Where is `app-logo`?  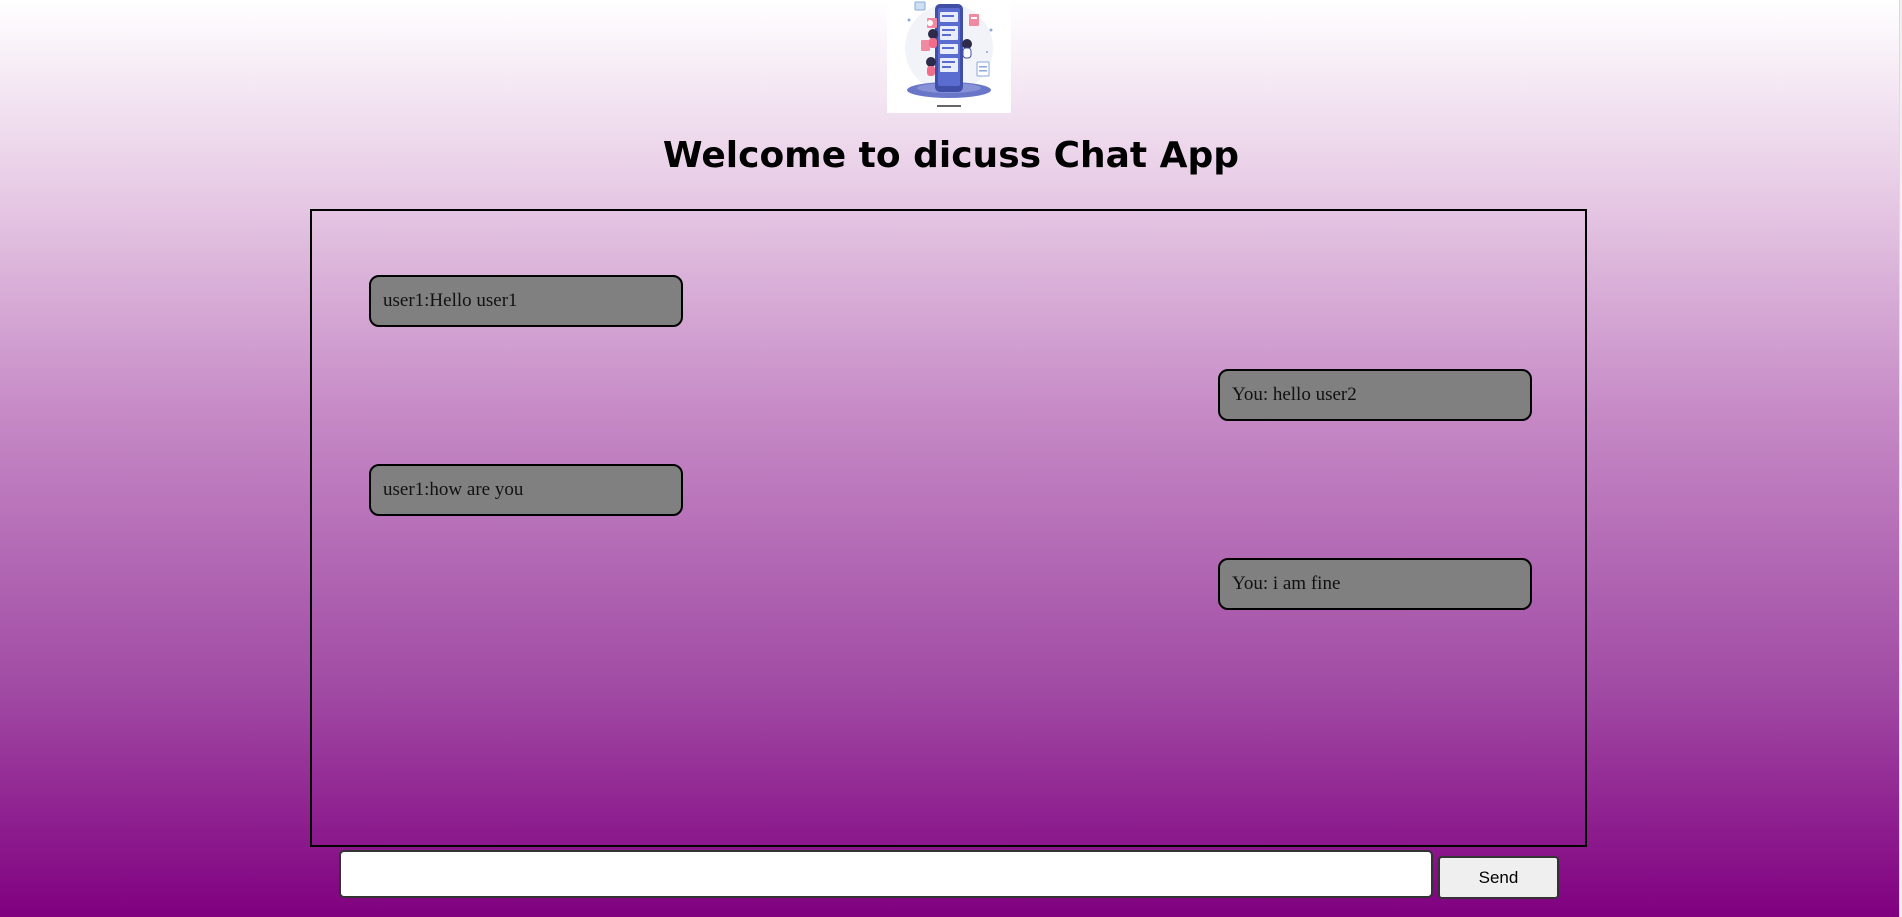
app-logo is located at coordinates (949, 56).